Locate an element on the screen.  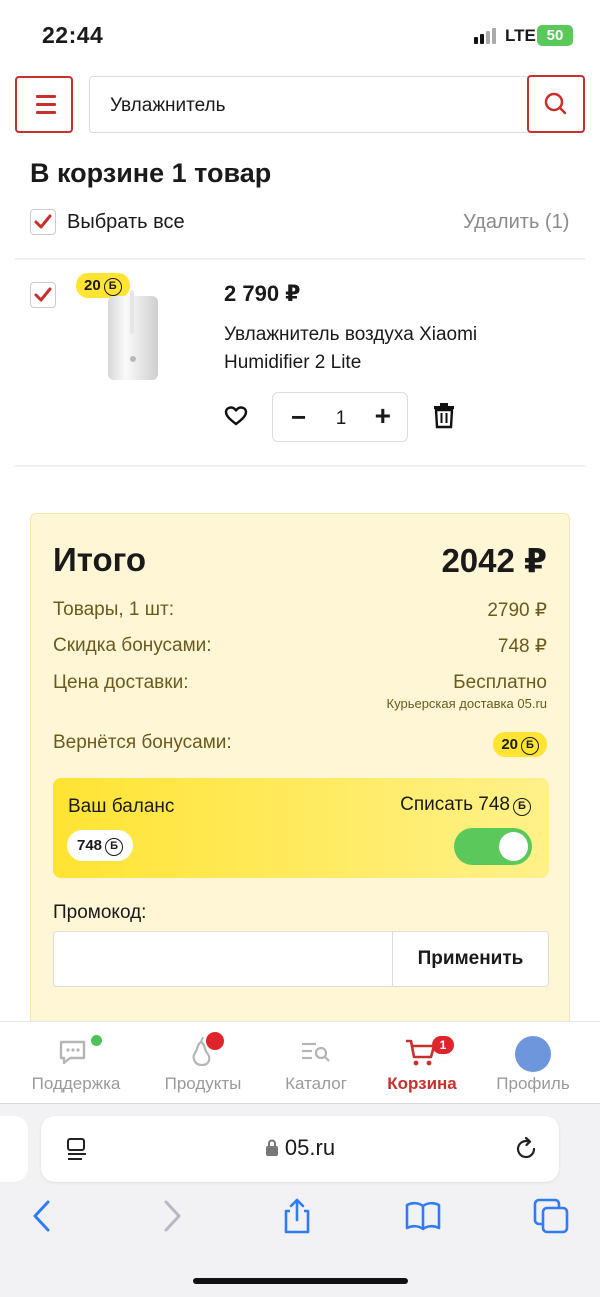
discount-value: 748 ₽ is located at coordinates (522, 646).